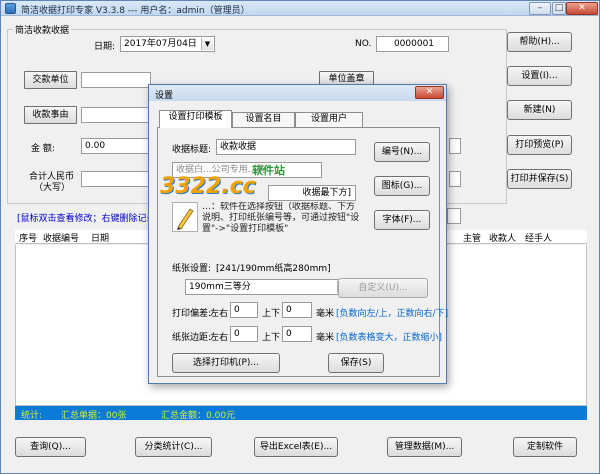  Describe the element at coordinates (192, 150) in the screenshot. I see `receipt-title-label: 收据标题:` at that location.